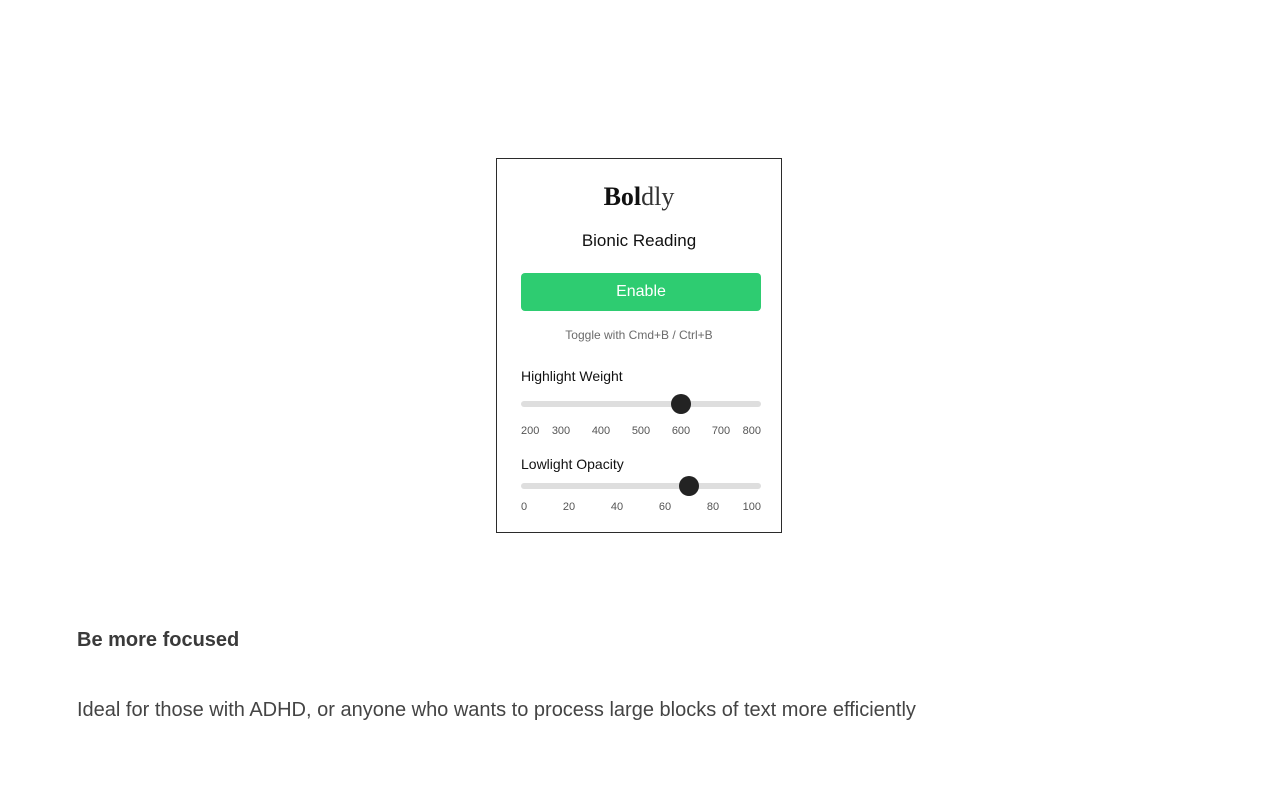 The height and width of the screenshot is (800, 1280). Describe the element at coordinates (524, 507) in the screenshot. I see `lowlight-opacity-tick: 0` at that location.